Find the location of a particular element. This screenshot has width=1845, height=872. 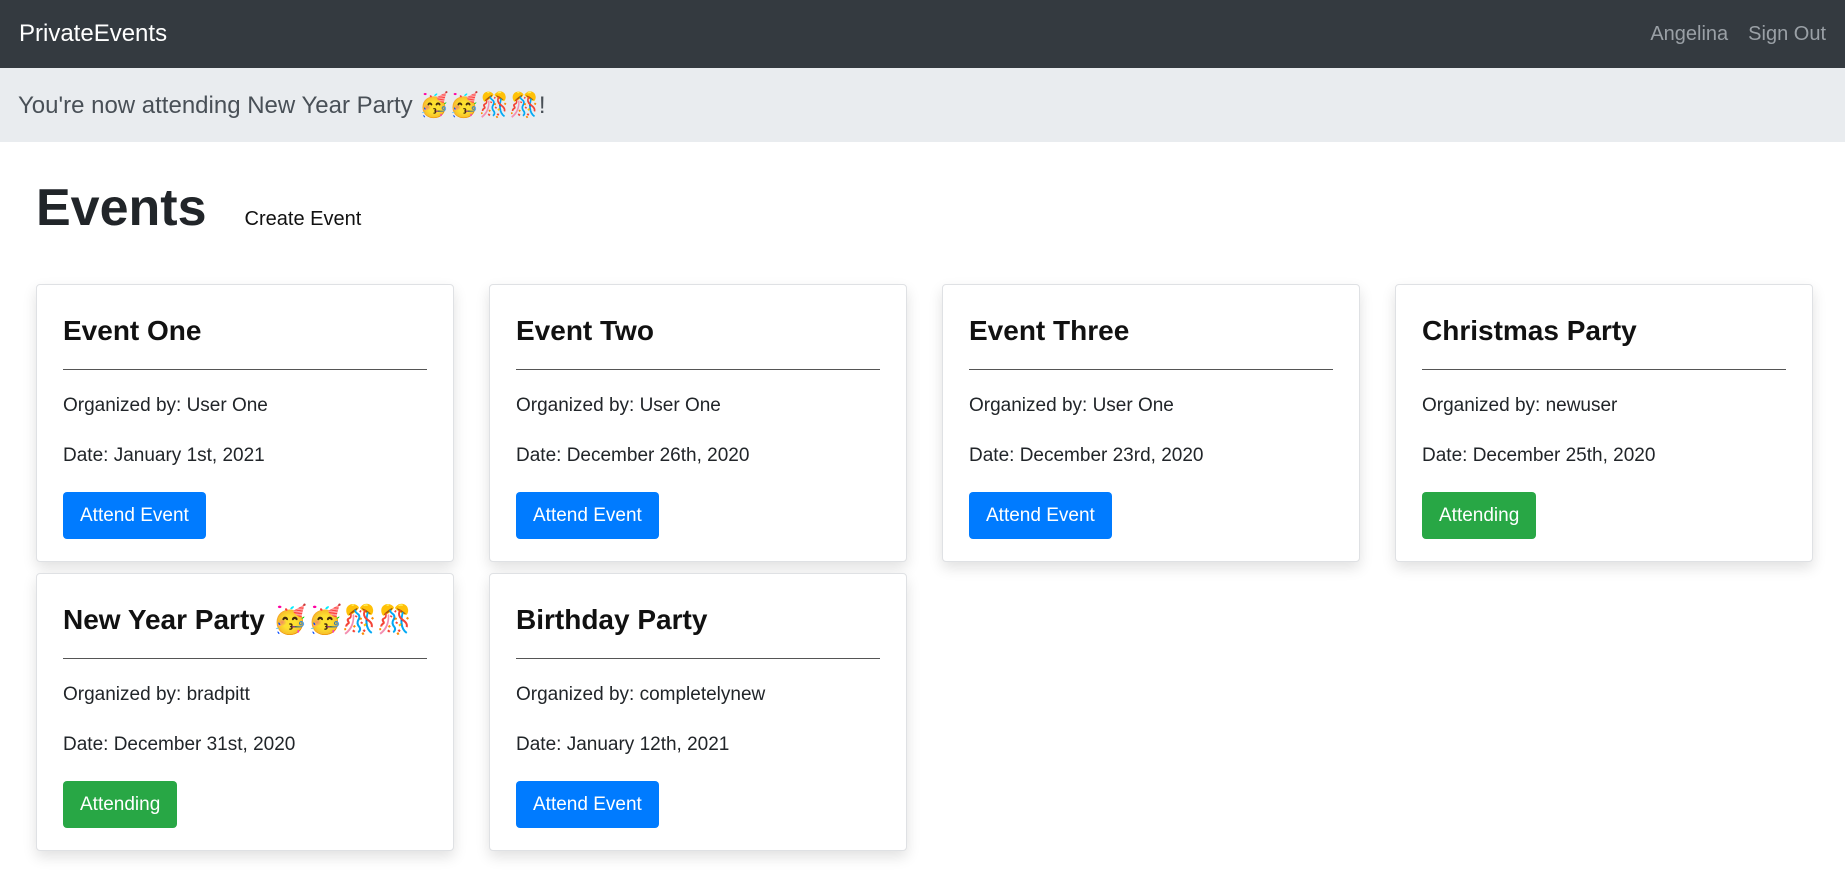

top-navbar: PrivateEvents Angelina Sign Out is located at coordinates (922, 34).